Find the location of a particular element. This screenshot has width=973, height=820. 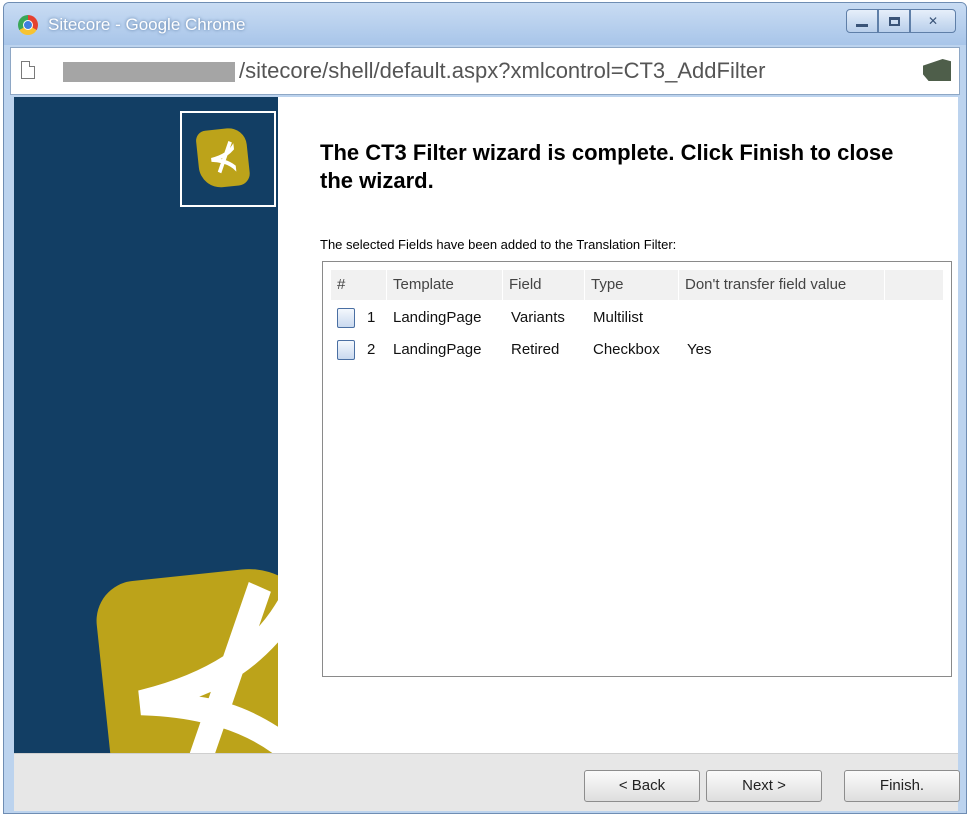

table-row: 1 LandingPage Variants Multilist is located at coordinates (637, 318).